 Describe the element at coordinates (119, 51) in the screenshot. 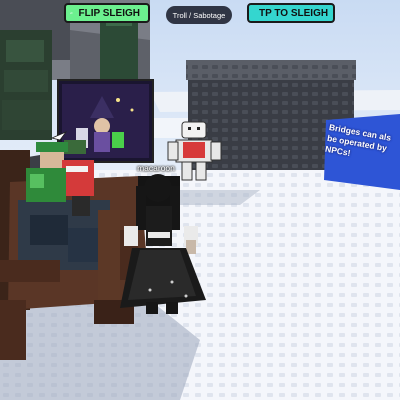

I see `tree-block` at that location.